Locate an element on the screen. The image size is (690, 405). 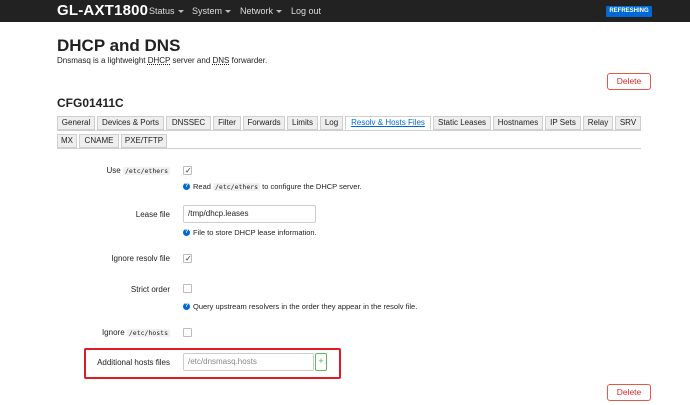
logout-link: Log out is located at coordinates (306, 11).